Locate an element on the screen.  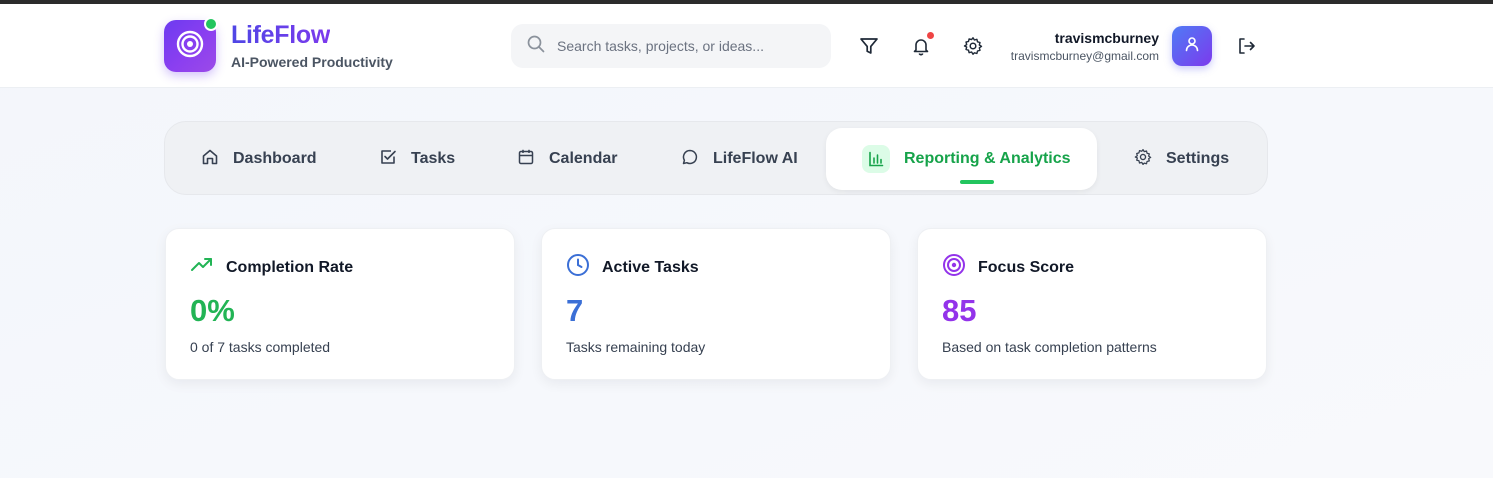
nav-item-label: Tasks is located at coordinates (433, 158).